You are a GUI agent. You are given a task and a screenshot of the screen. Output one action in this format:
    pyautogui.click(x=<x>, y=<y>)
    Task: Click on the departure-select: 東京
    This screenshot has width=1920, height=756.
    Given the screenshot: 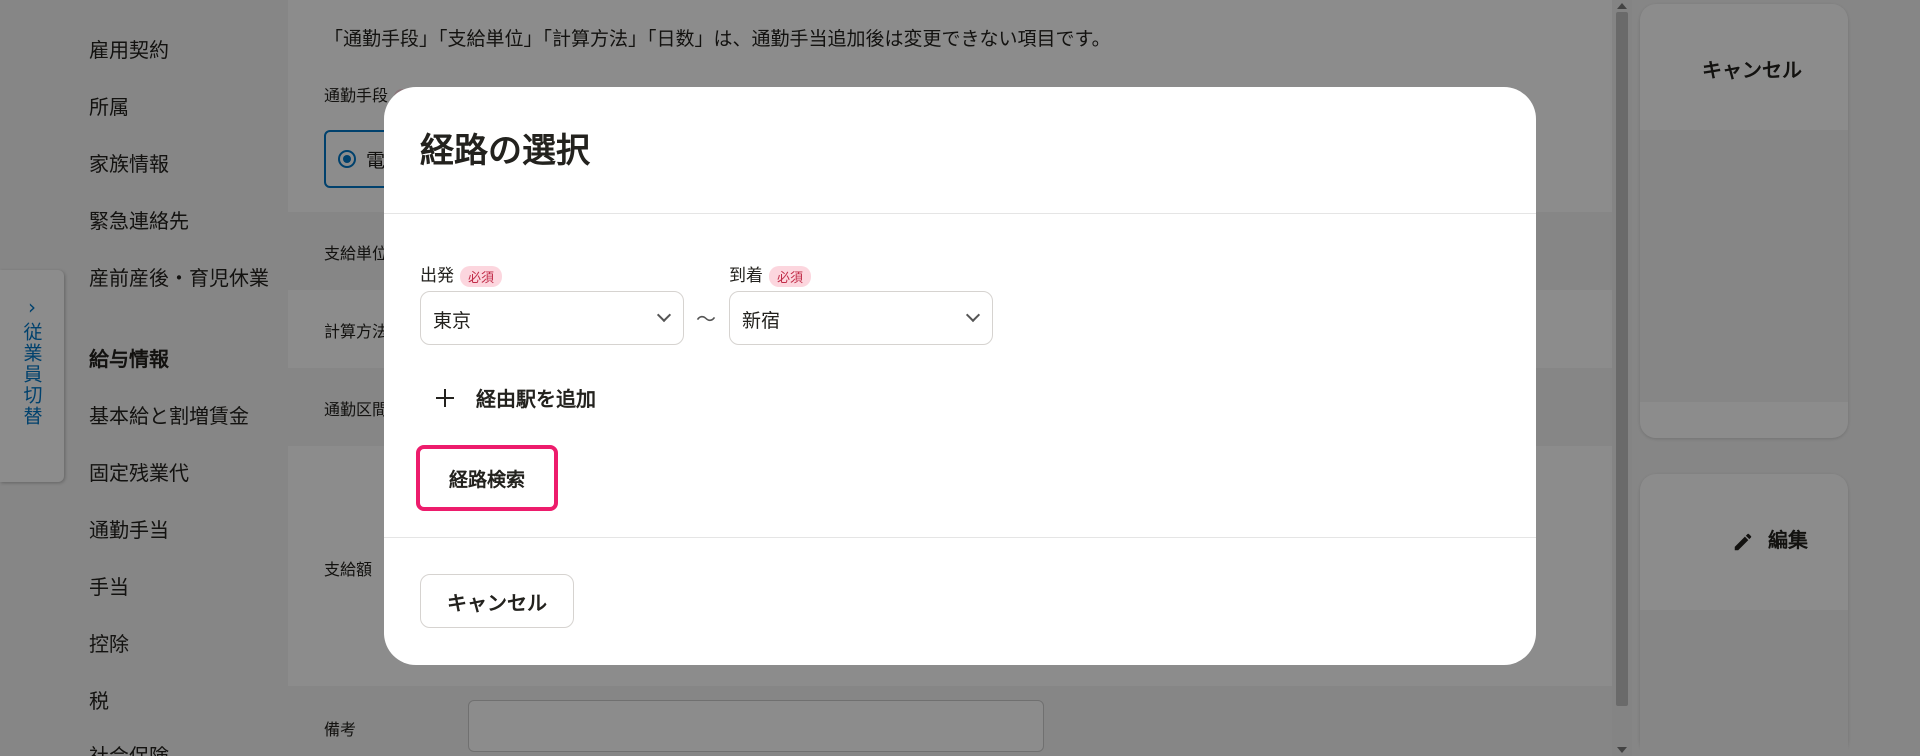 What is the action you would take?
    pyautogui.click(x=552, y=318)
    